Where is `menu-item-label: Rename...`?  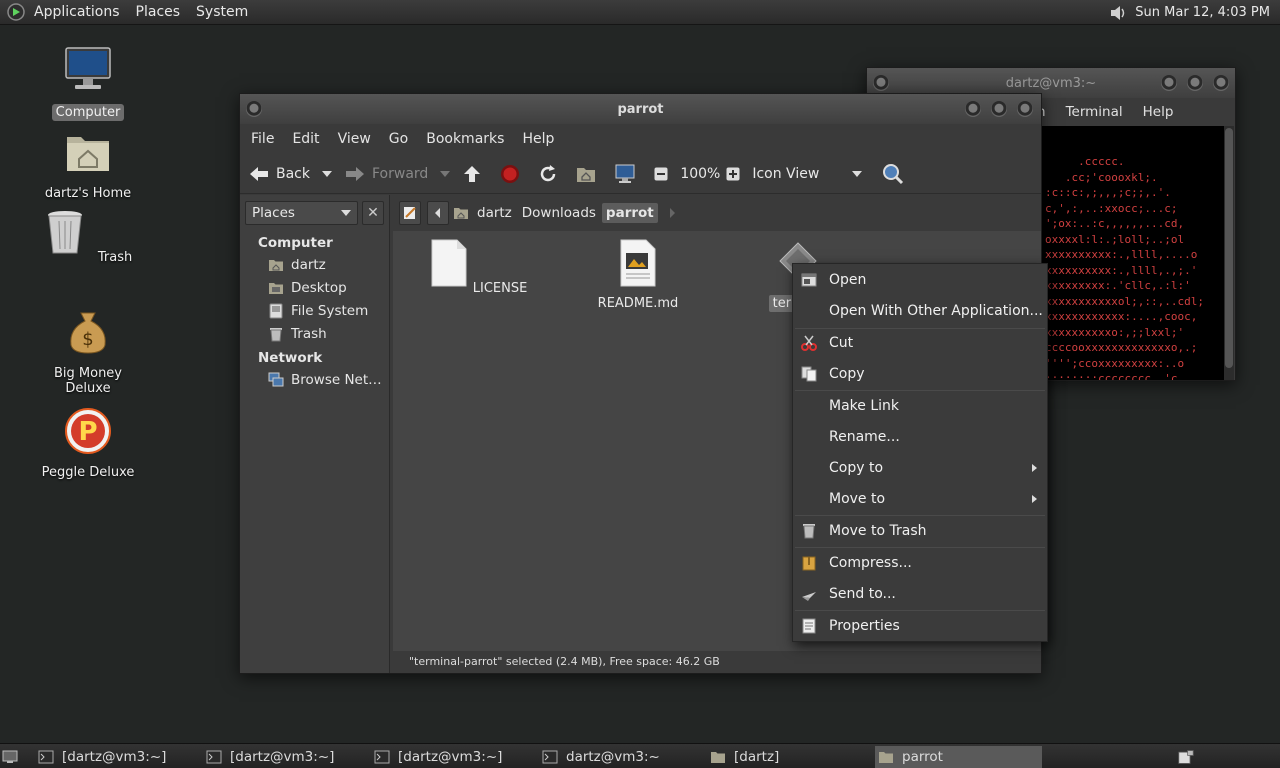 menu-item-label: Rename... is located at coordinates (864, 437).